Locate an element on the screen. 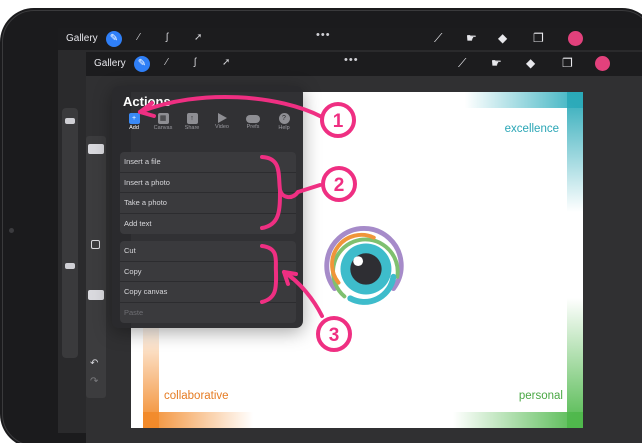  logo-highlight is located at coordinates (358, 261).